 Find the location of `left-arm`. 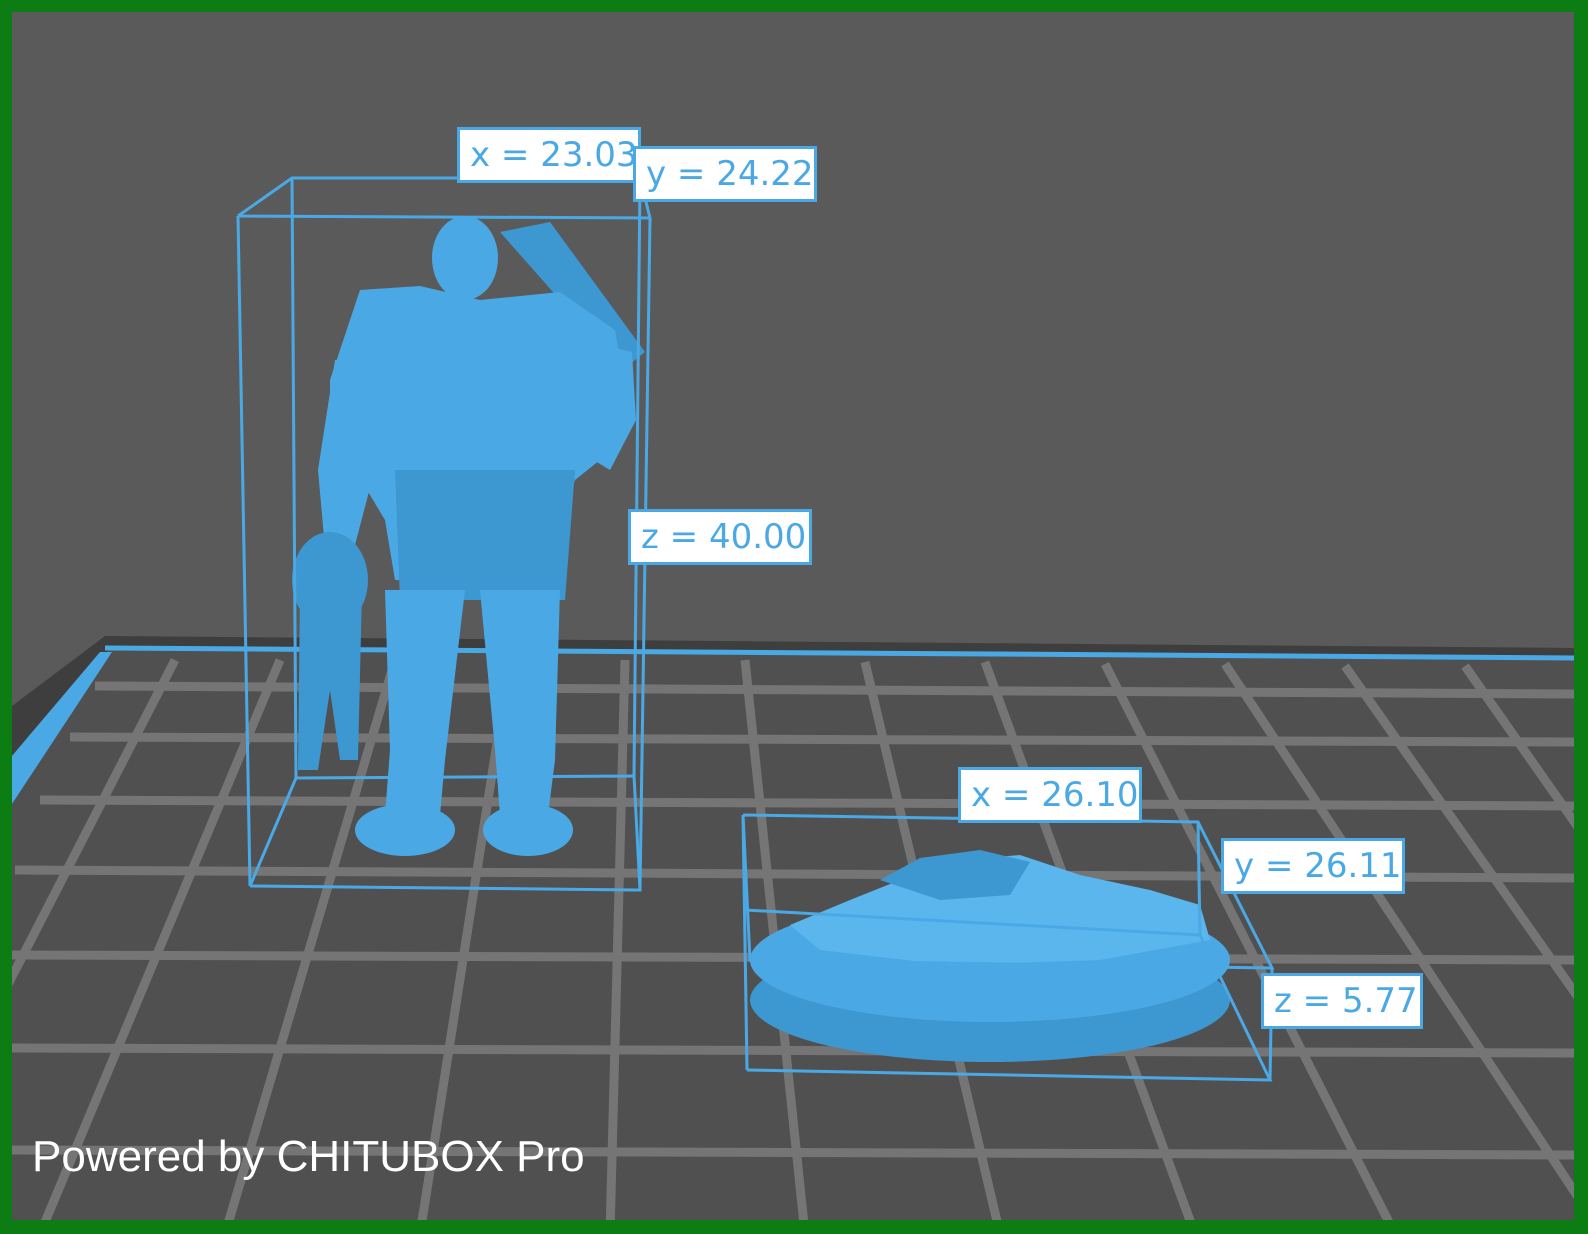

left-arm is located at coordinates (349, 454).